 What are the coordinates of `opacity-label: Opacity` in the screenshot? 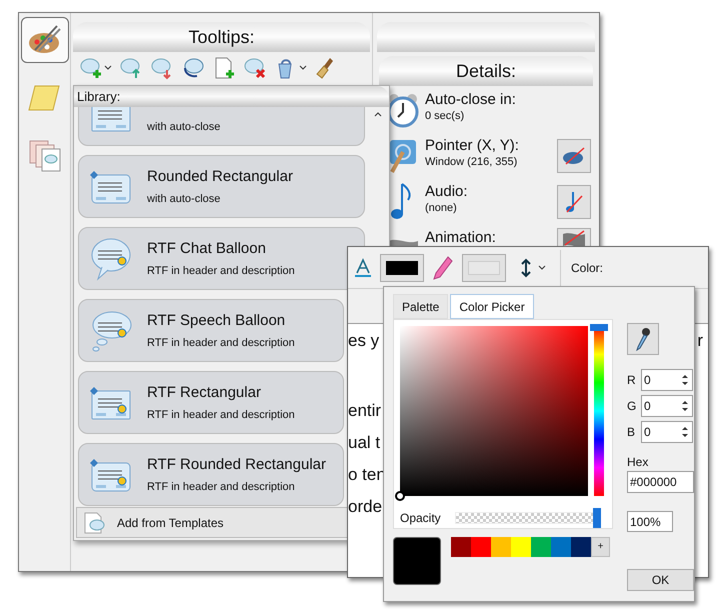 It's located at (420, 518).